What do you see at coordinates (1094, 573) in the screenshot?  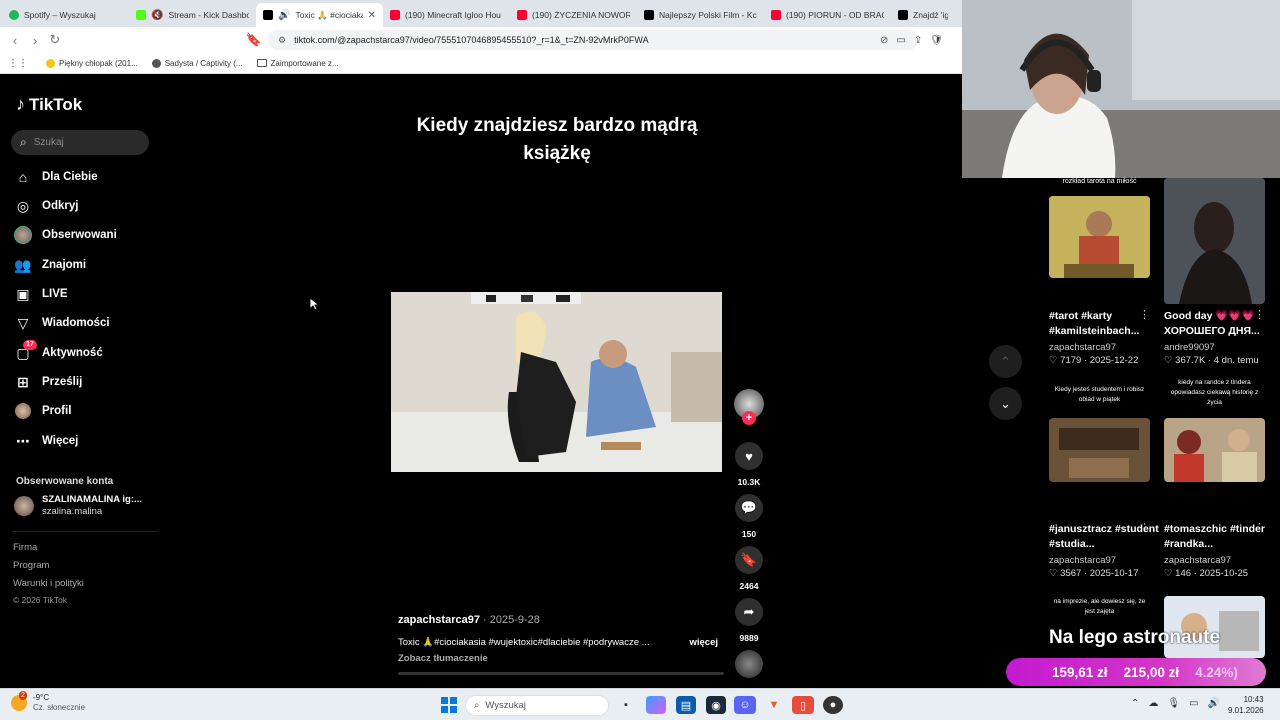 I see `related-3-stats: ♡ 3567 · 2025-10-17` at bounding box center [1094, 573].